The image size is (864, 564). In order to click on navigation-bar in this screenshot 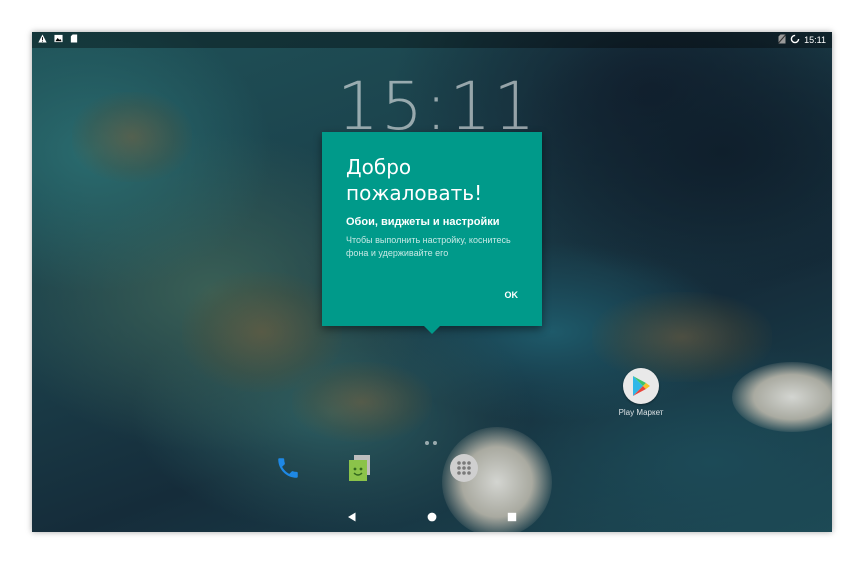, I will do `click(432, 517)`.